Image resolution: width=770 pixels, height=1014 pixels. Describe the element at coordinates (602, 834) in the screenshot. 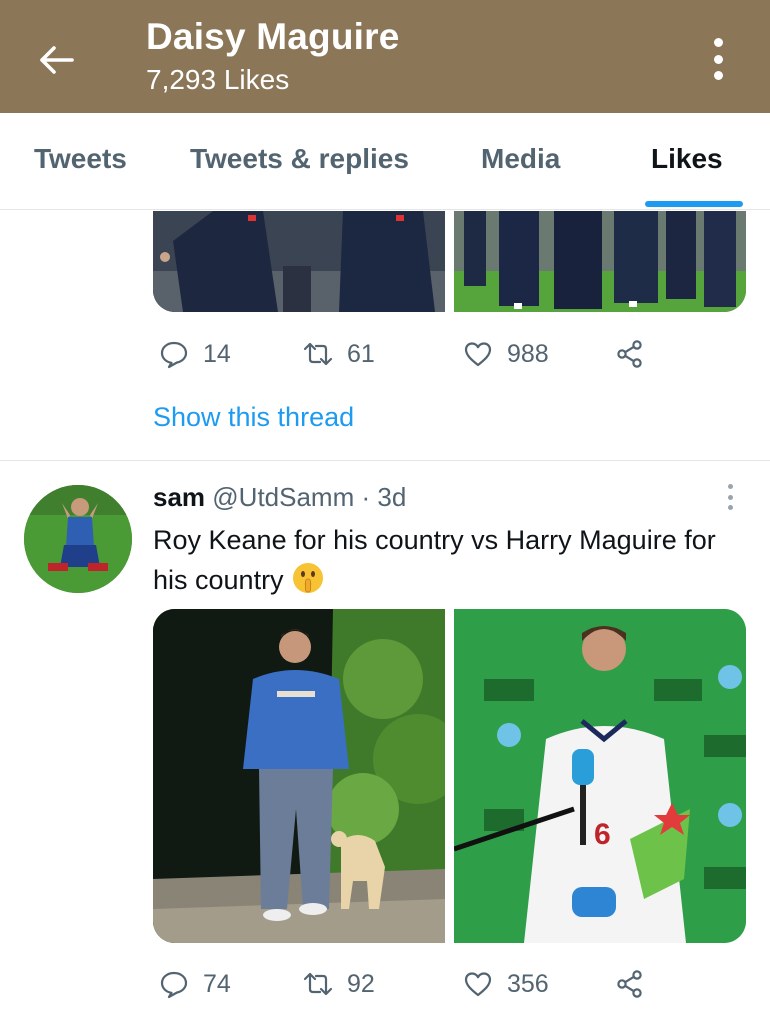

I see `svg-text: 6` at that location.